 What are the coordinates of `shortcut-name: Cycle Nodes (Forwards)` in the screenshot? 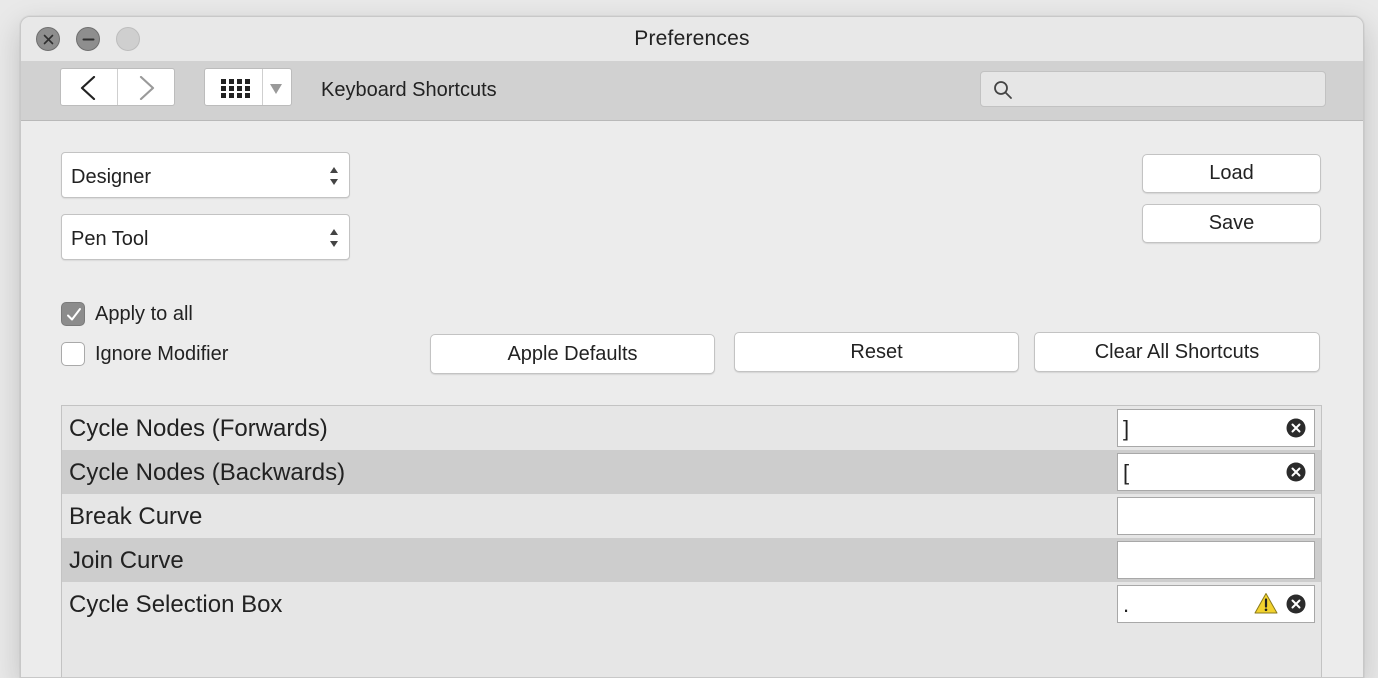 It's located at (198, 428).